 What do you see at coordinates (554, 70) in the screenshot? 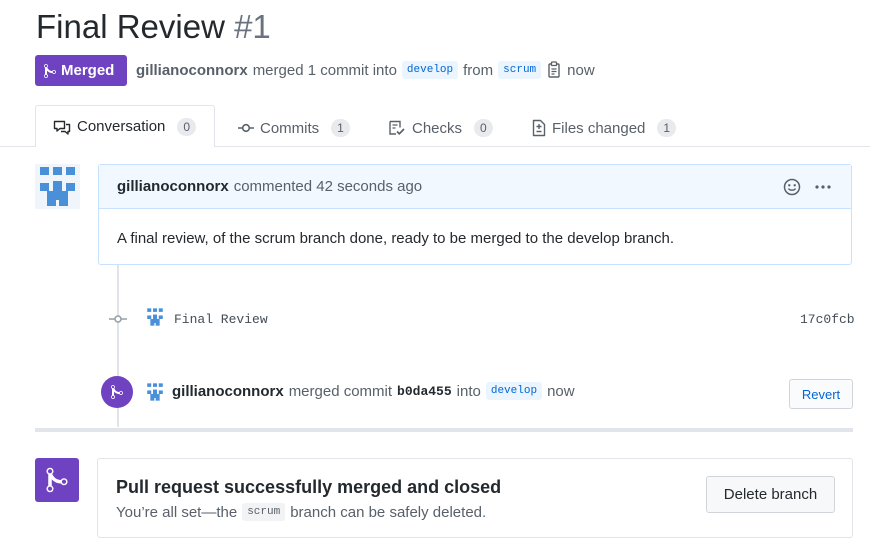
I see `copy-clipboard-icon` at bounding box center [554, 70].